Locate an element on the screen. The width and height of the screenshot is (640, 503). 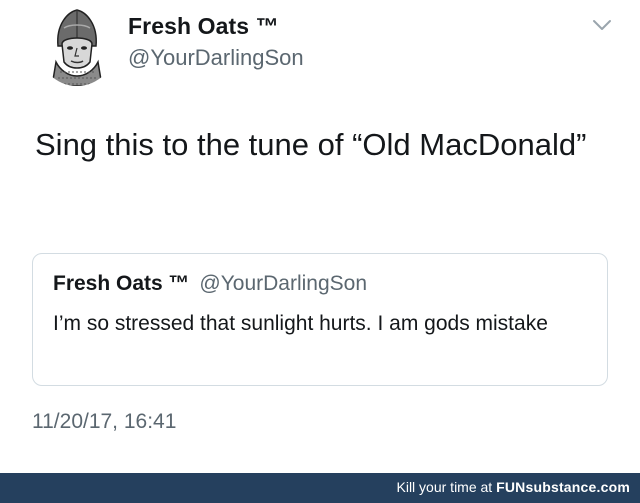
quoted-display-name: Fresh Oats ™ is located at coordinates (121, 283).